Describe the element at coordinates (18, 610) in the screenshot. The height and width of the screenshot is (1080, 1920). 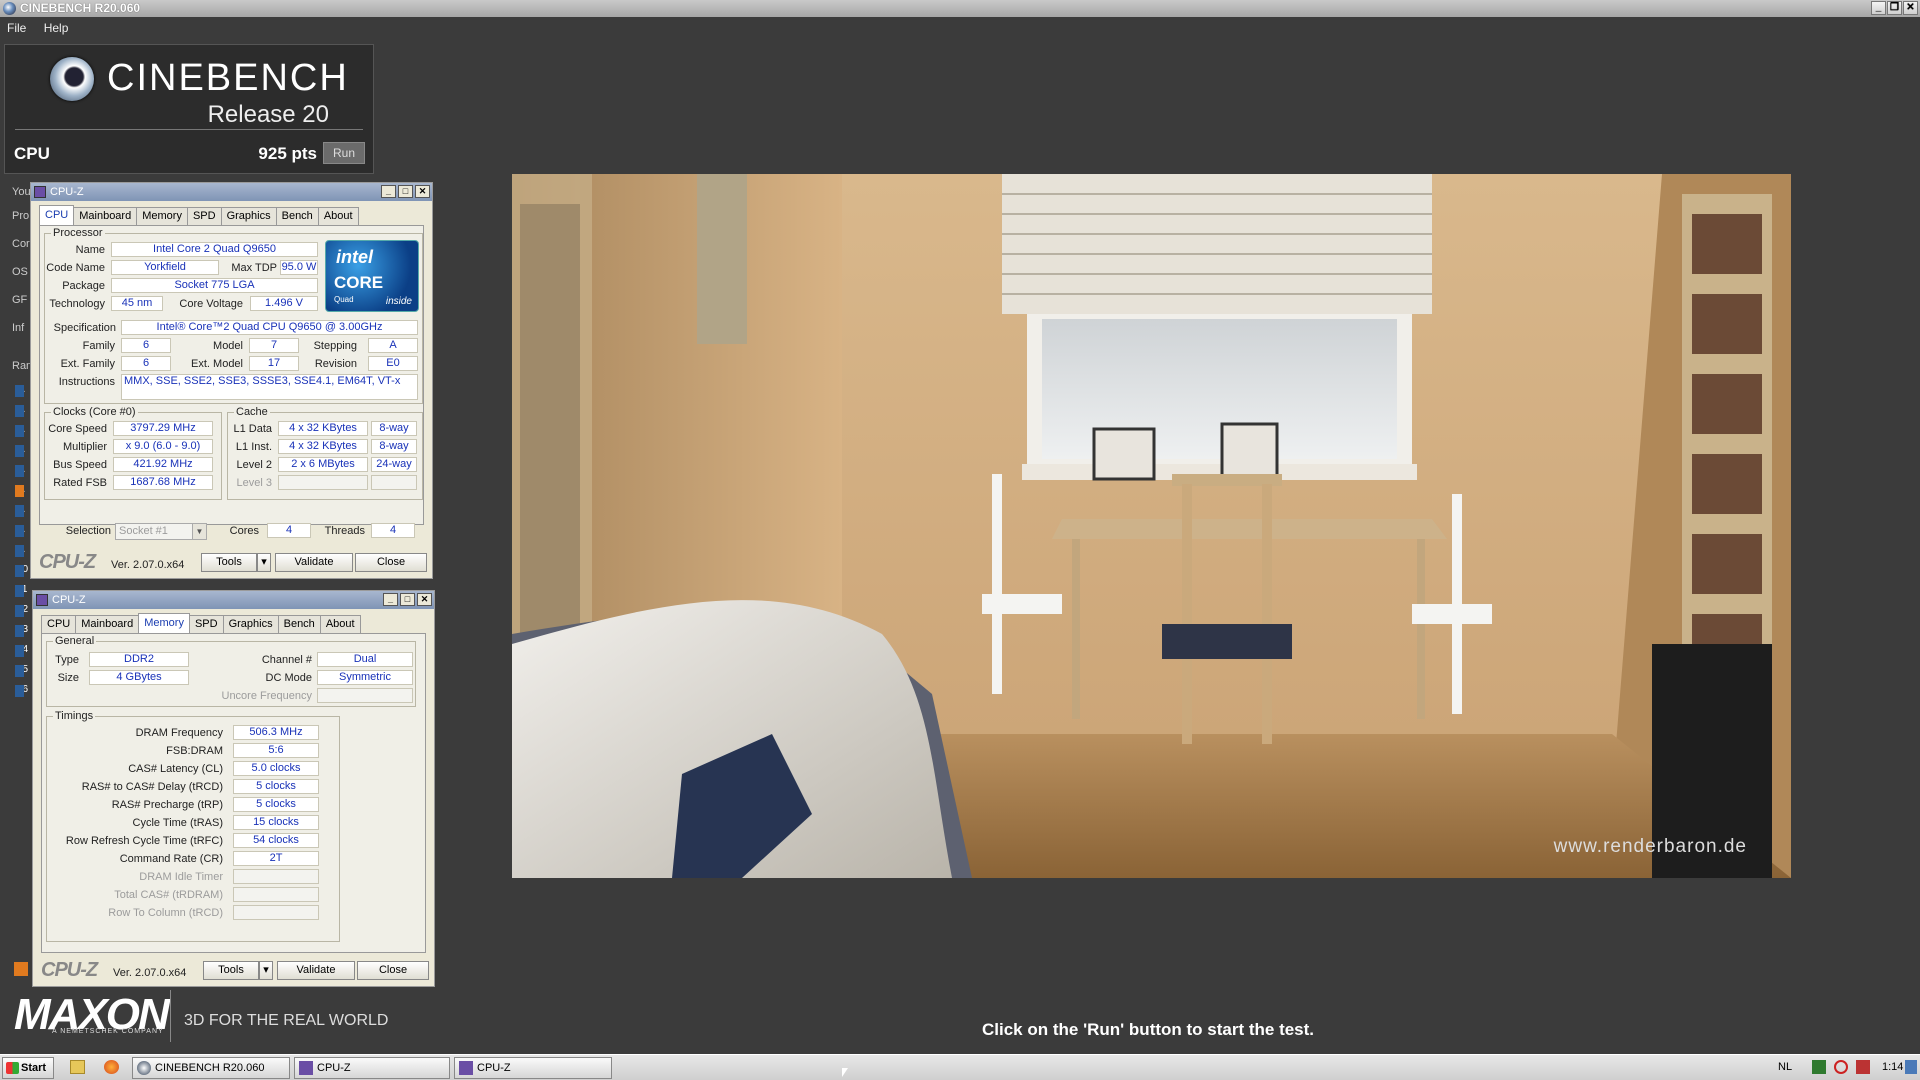
I see `ranking-item: 12` at that location.